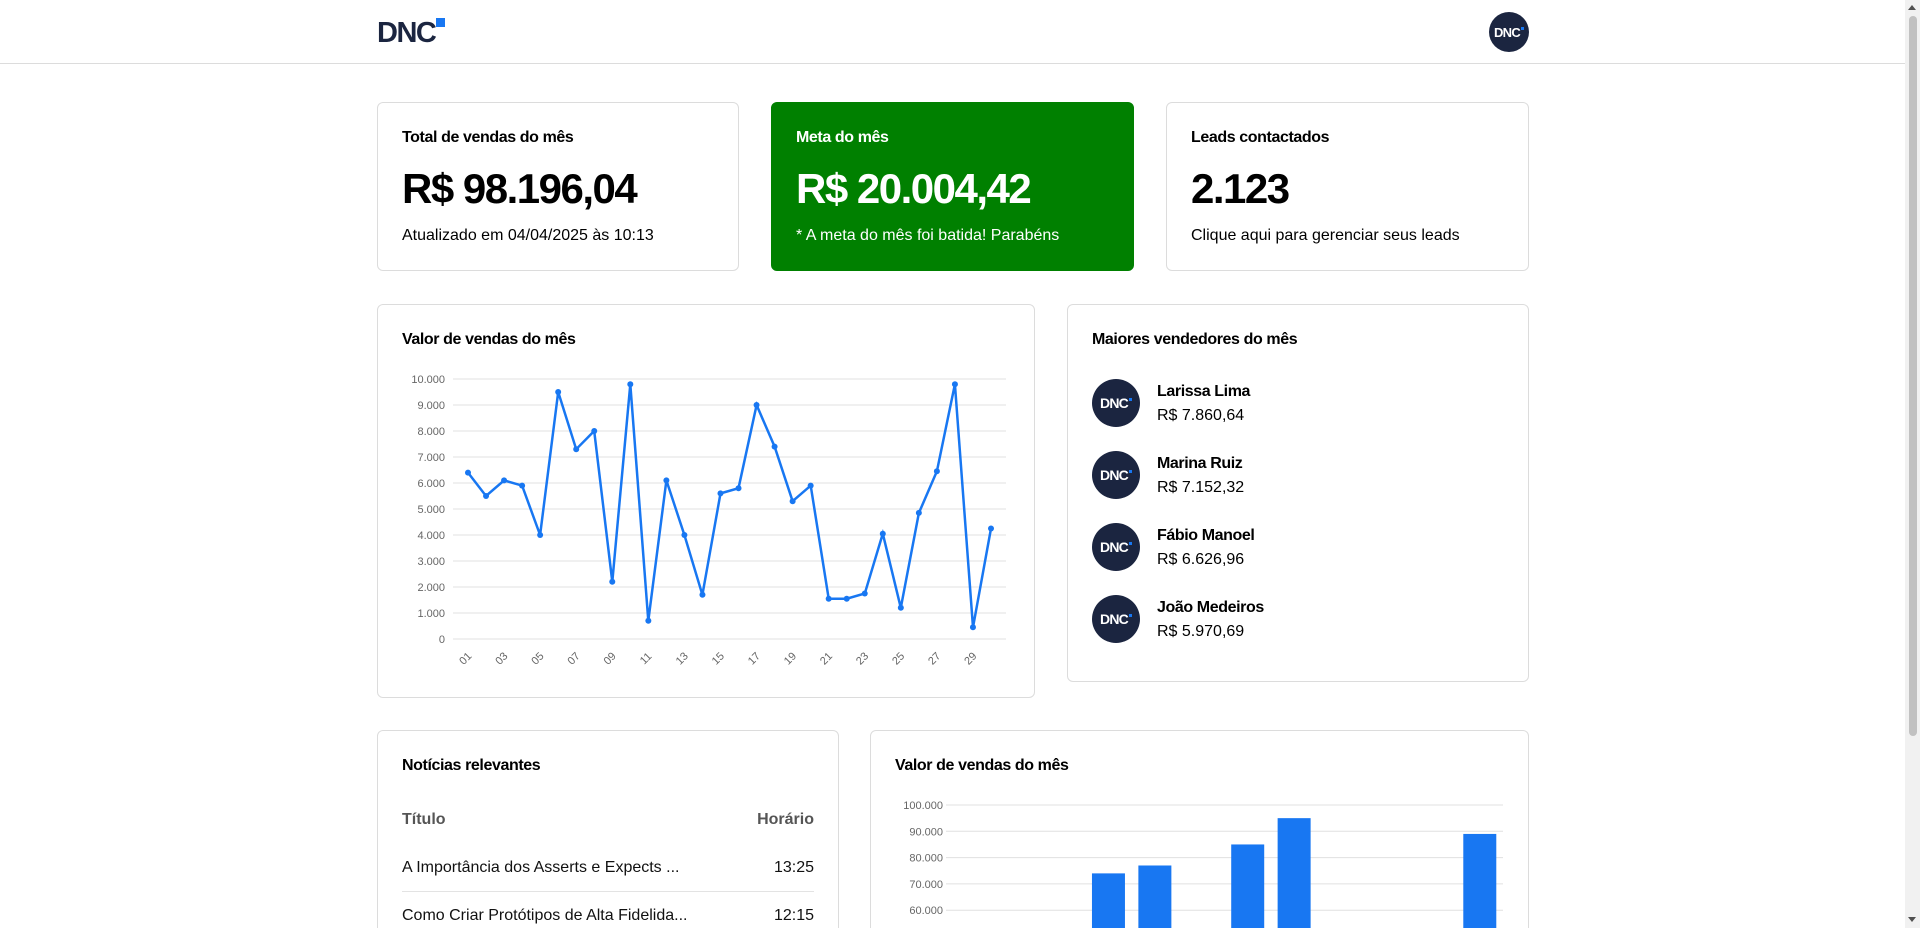 This screenshot has height=928, width=1920. What do you see at coordinates (970, 658) in the screenshot?
I see `x-tick-label: 29` at bounding box center [970, 658].